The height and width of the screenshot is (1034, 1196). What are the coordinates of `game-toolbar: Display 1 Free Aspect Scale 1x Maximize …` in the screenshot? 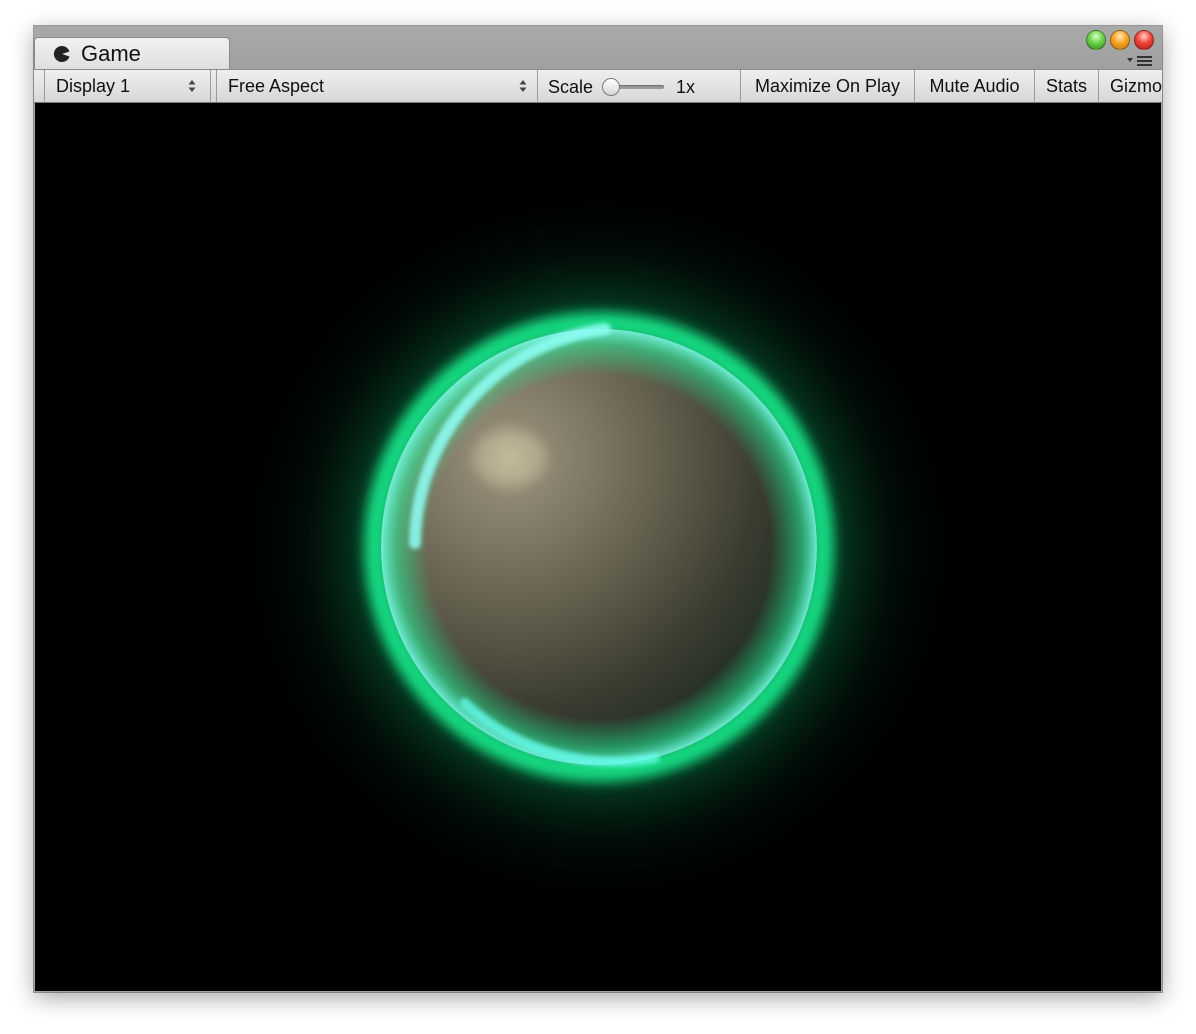 It's located at (598, 86).